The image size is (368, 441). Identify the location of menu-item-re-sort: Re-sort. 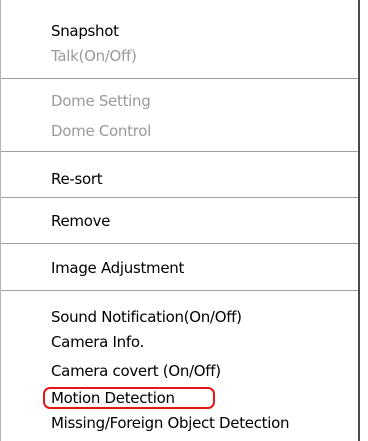
(77, 179).